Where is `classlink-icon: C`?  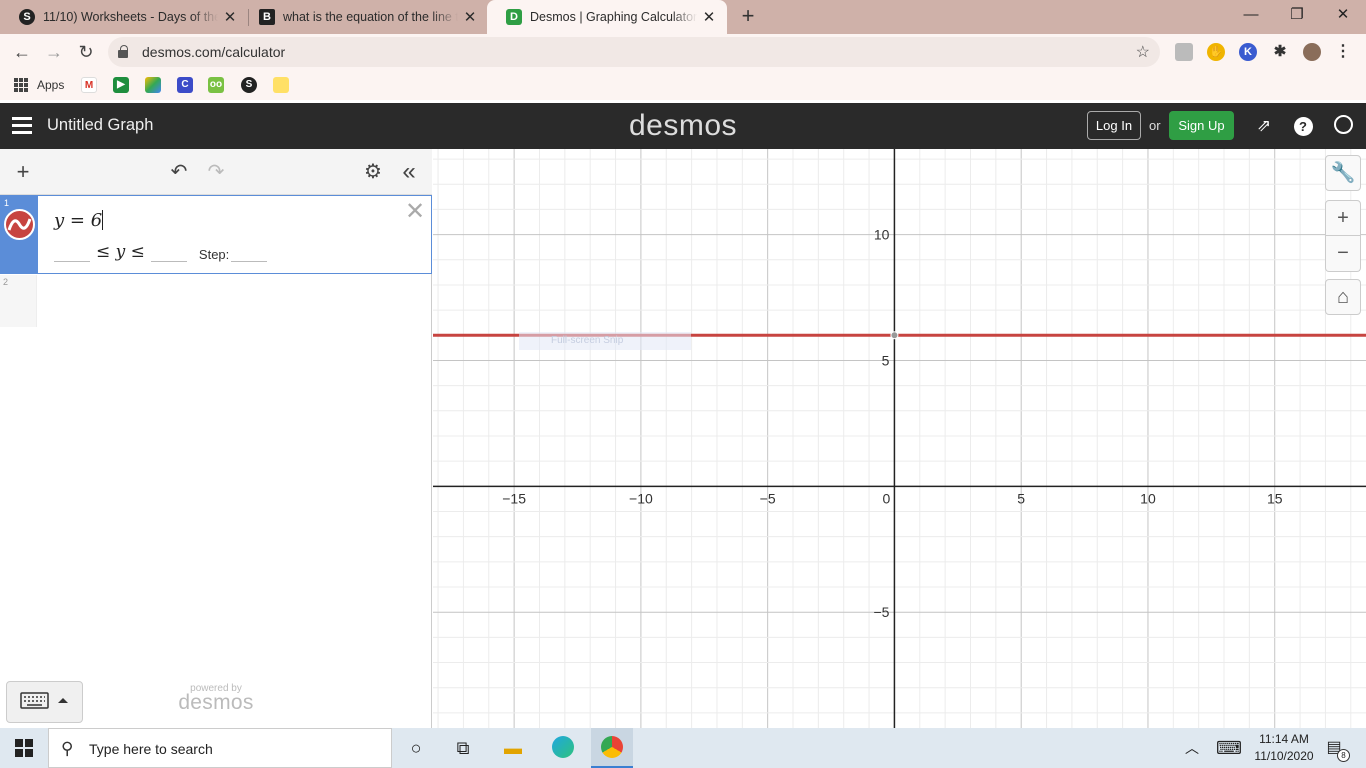 classlink-icon: C is located at coordinates (185, 85).